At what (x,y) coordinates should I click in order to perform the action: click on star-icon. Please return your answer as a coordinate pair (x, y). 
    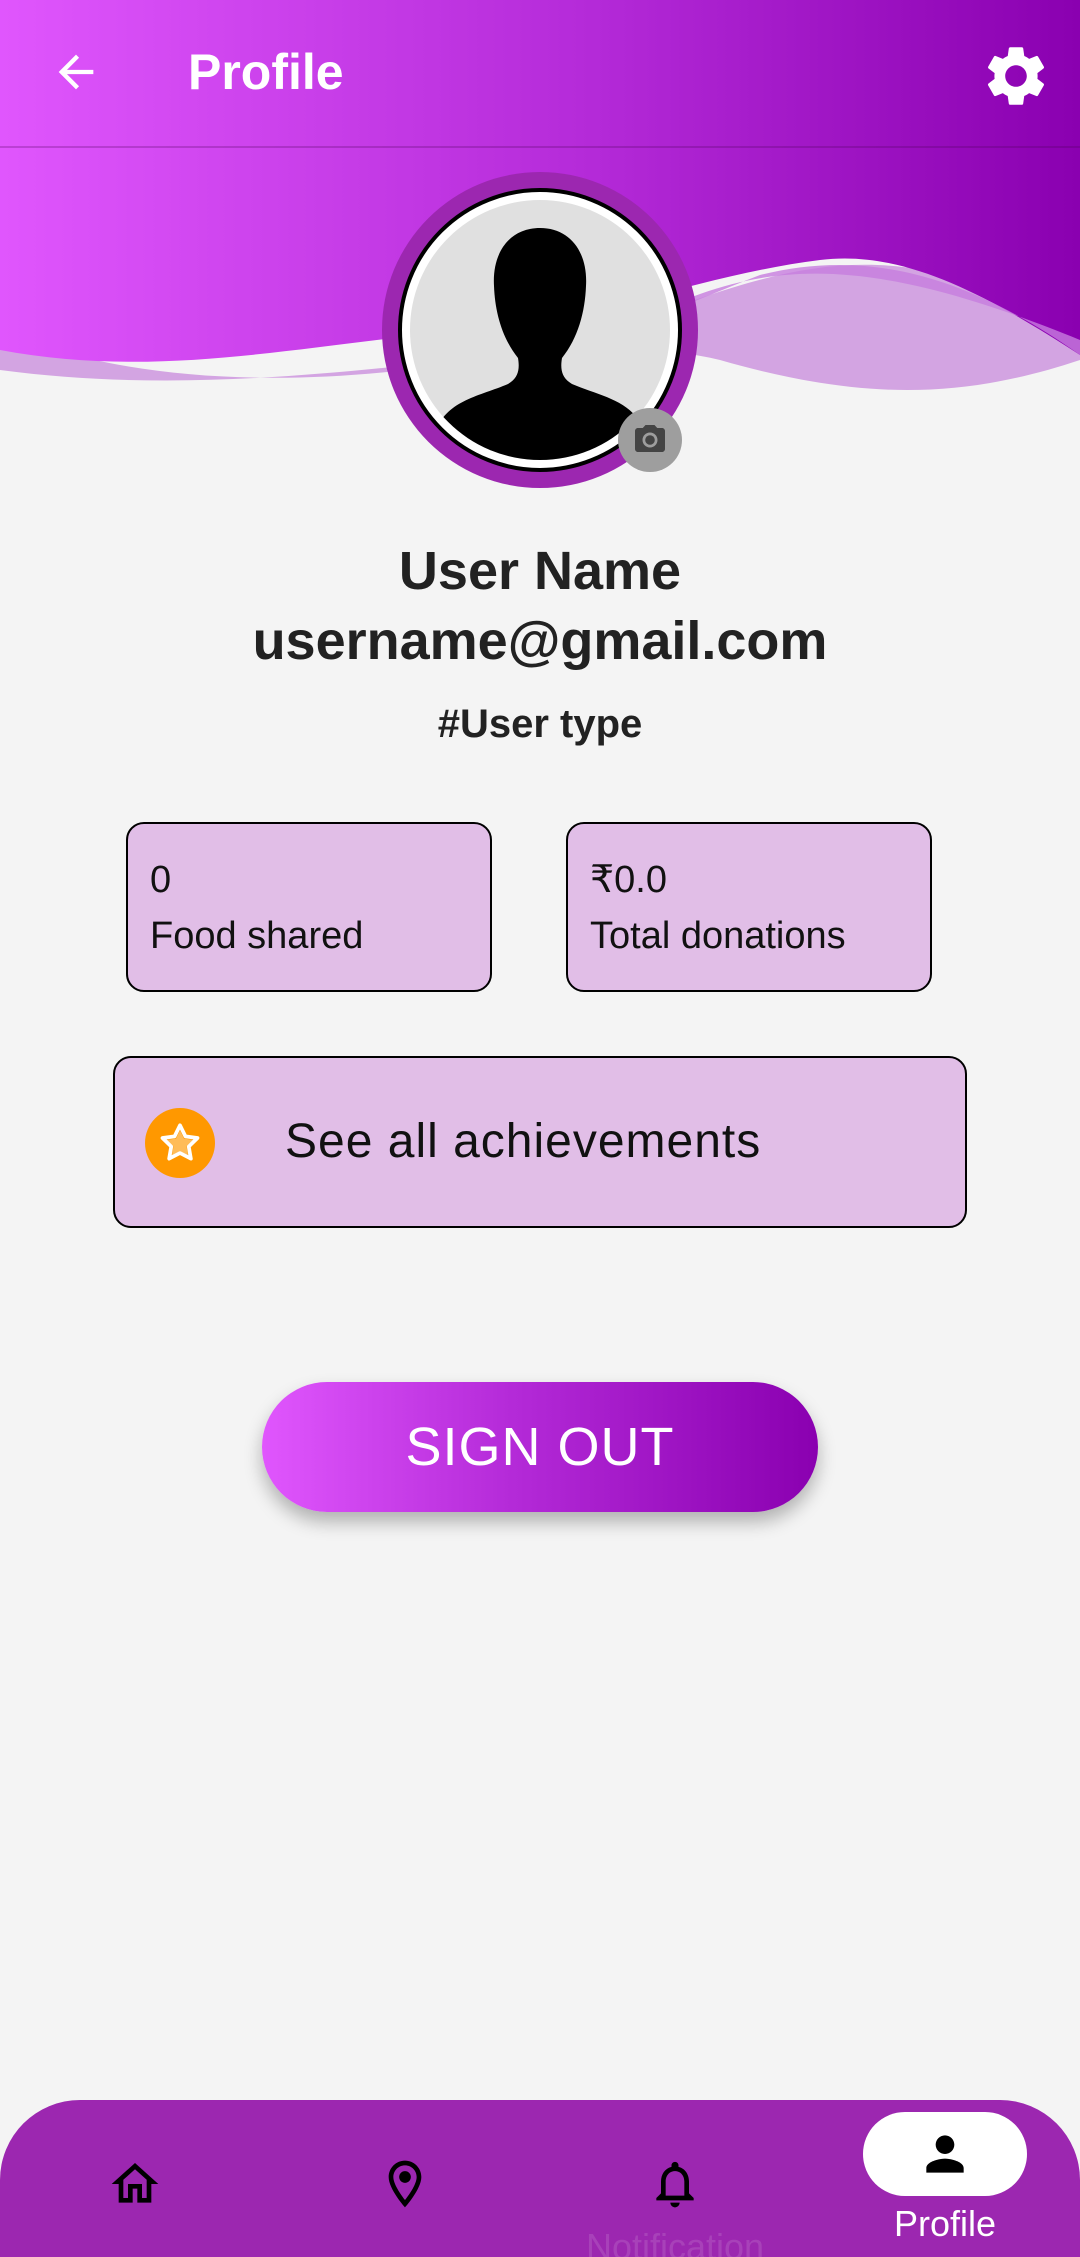
    Looking at the image, I should click on (180, 1142).